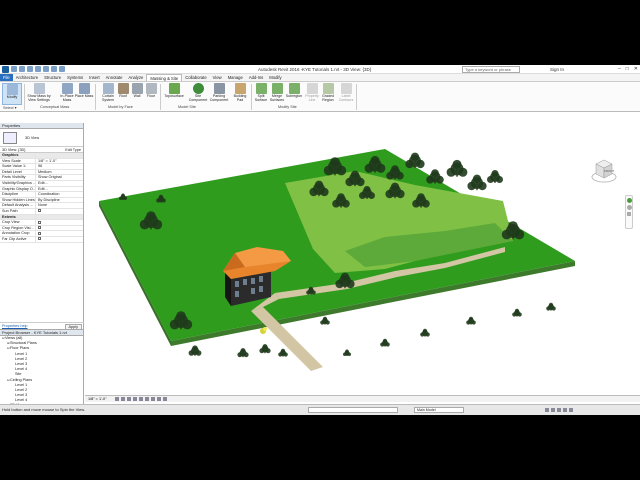 This screenshot has height=480, width=640. What do you see at coordinates (619, 69) in the screenshot?
I see `minimize-icon: –` at bounding box center [619, 69].